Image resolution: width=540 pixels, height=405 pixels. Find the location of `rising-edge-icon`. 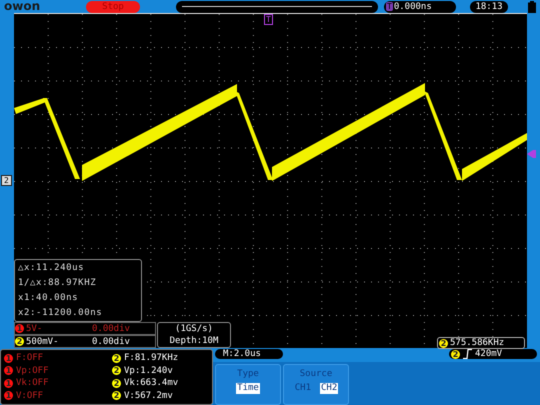

rising-edge-icon is located at coordinates (467, 354).